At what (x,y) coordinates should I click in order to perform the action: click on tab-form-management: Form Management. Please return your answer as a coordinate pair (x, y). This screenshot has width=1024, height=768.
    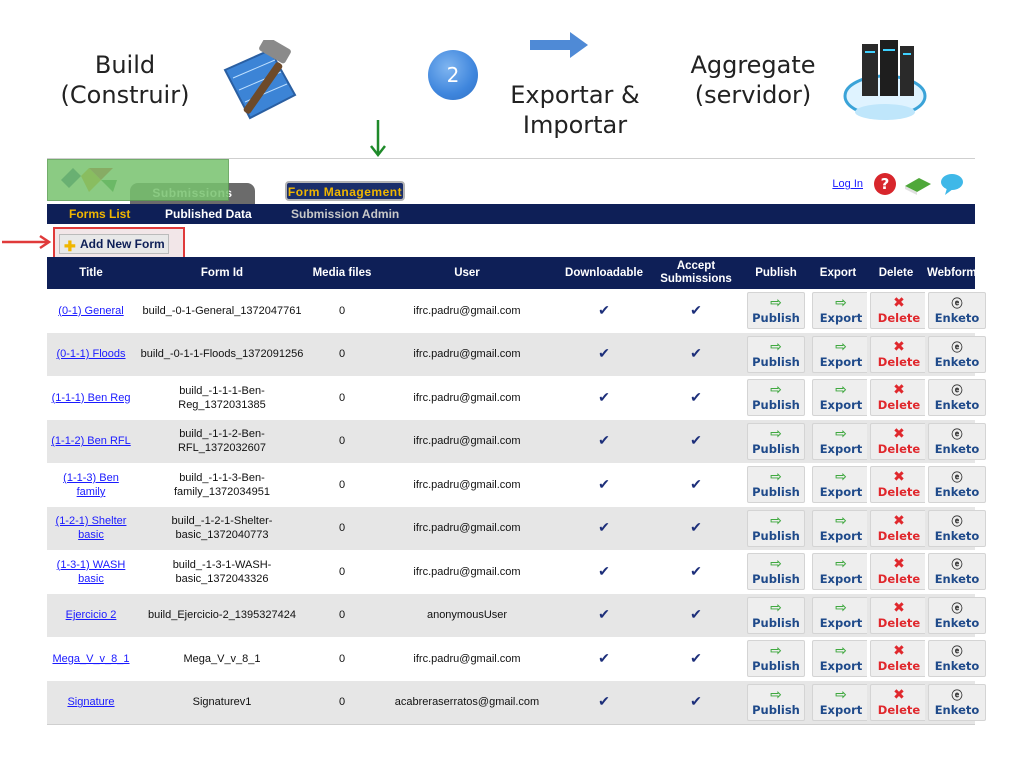
    Looking at the image, I should click on (345, 191).